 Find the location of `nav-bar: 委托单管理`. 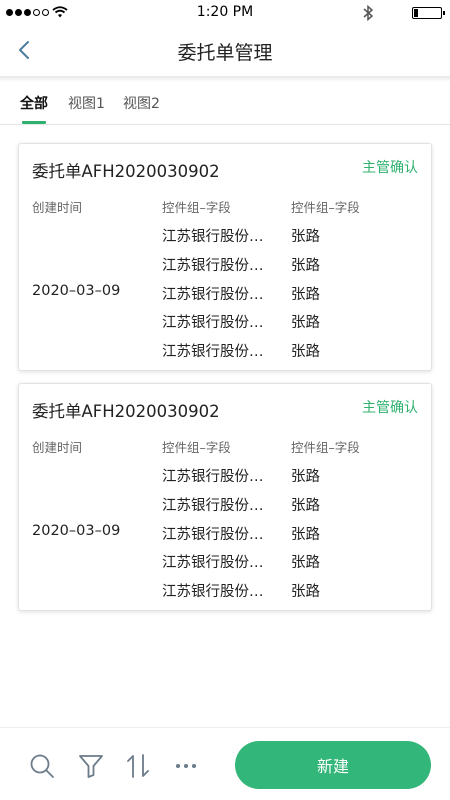

nav-bar: 委托单管理 is located at coordinates (225, 50).